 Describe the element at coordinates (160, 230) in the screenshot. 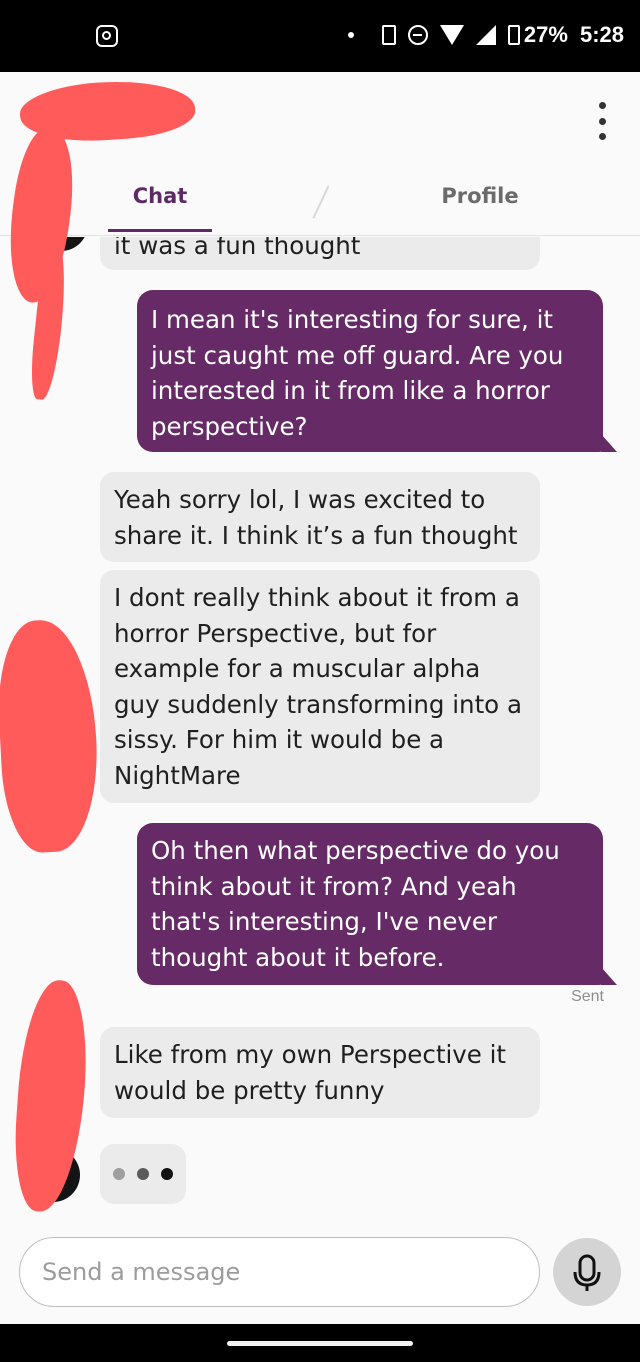

I see `active-tab-indicator` at that location.